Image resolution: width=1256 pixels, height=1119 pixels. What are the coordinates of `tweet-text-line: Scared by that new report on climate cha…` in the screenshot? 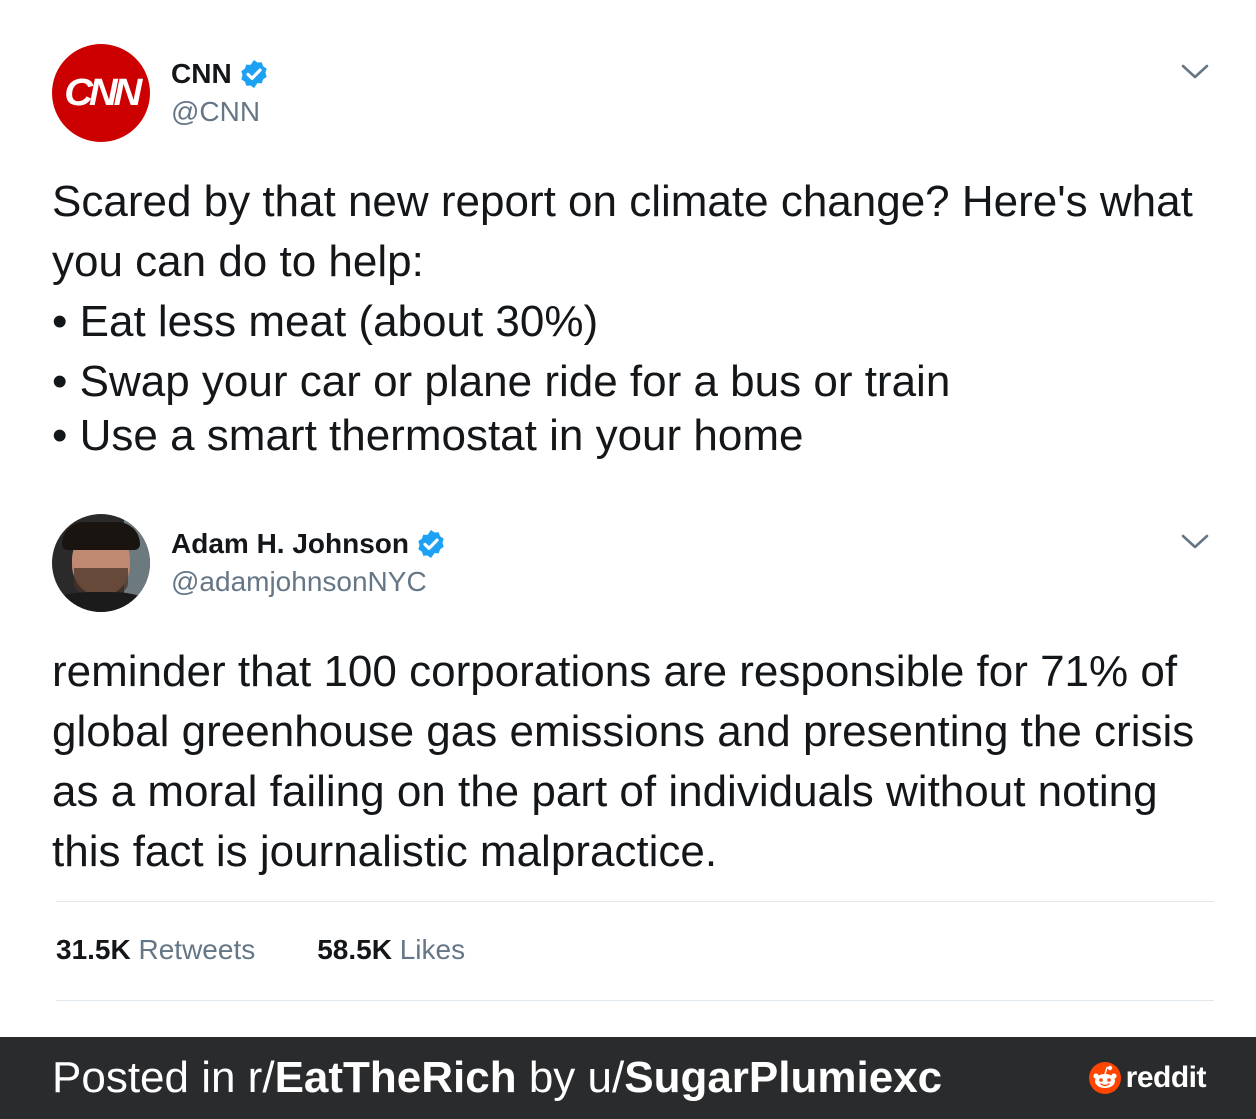 It's located at (622, 201).